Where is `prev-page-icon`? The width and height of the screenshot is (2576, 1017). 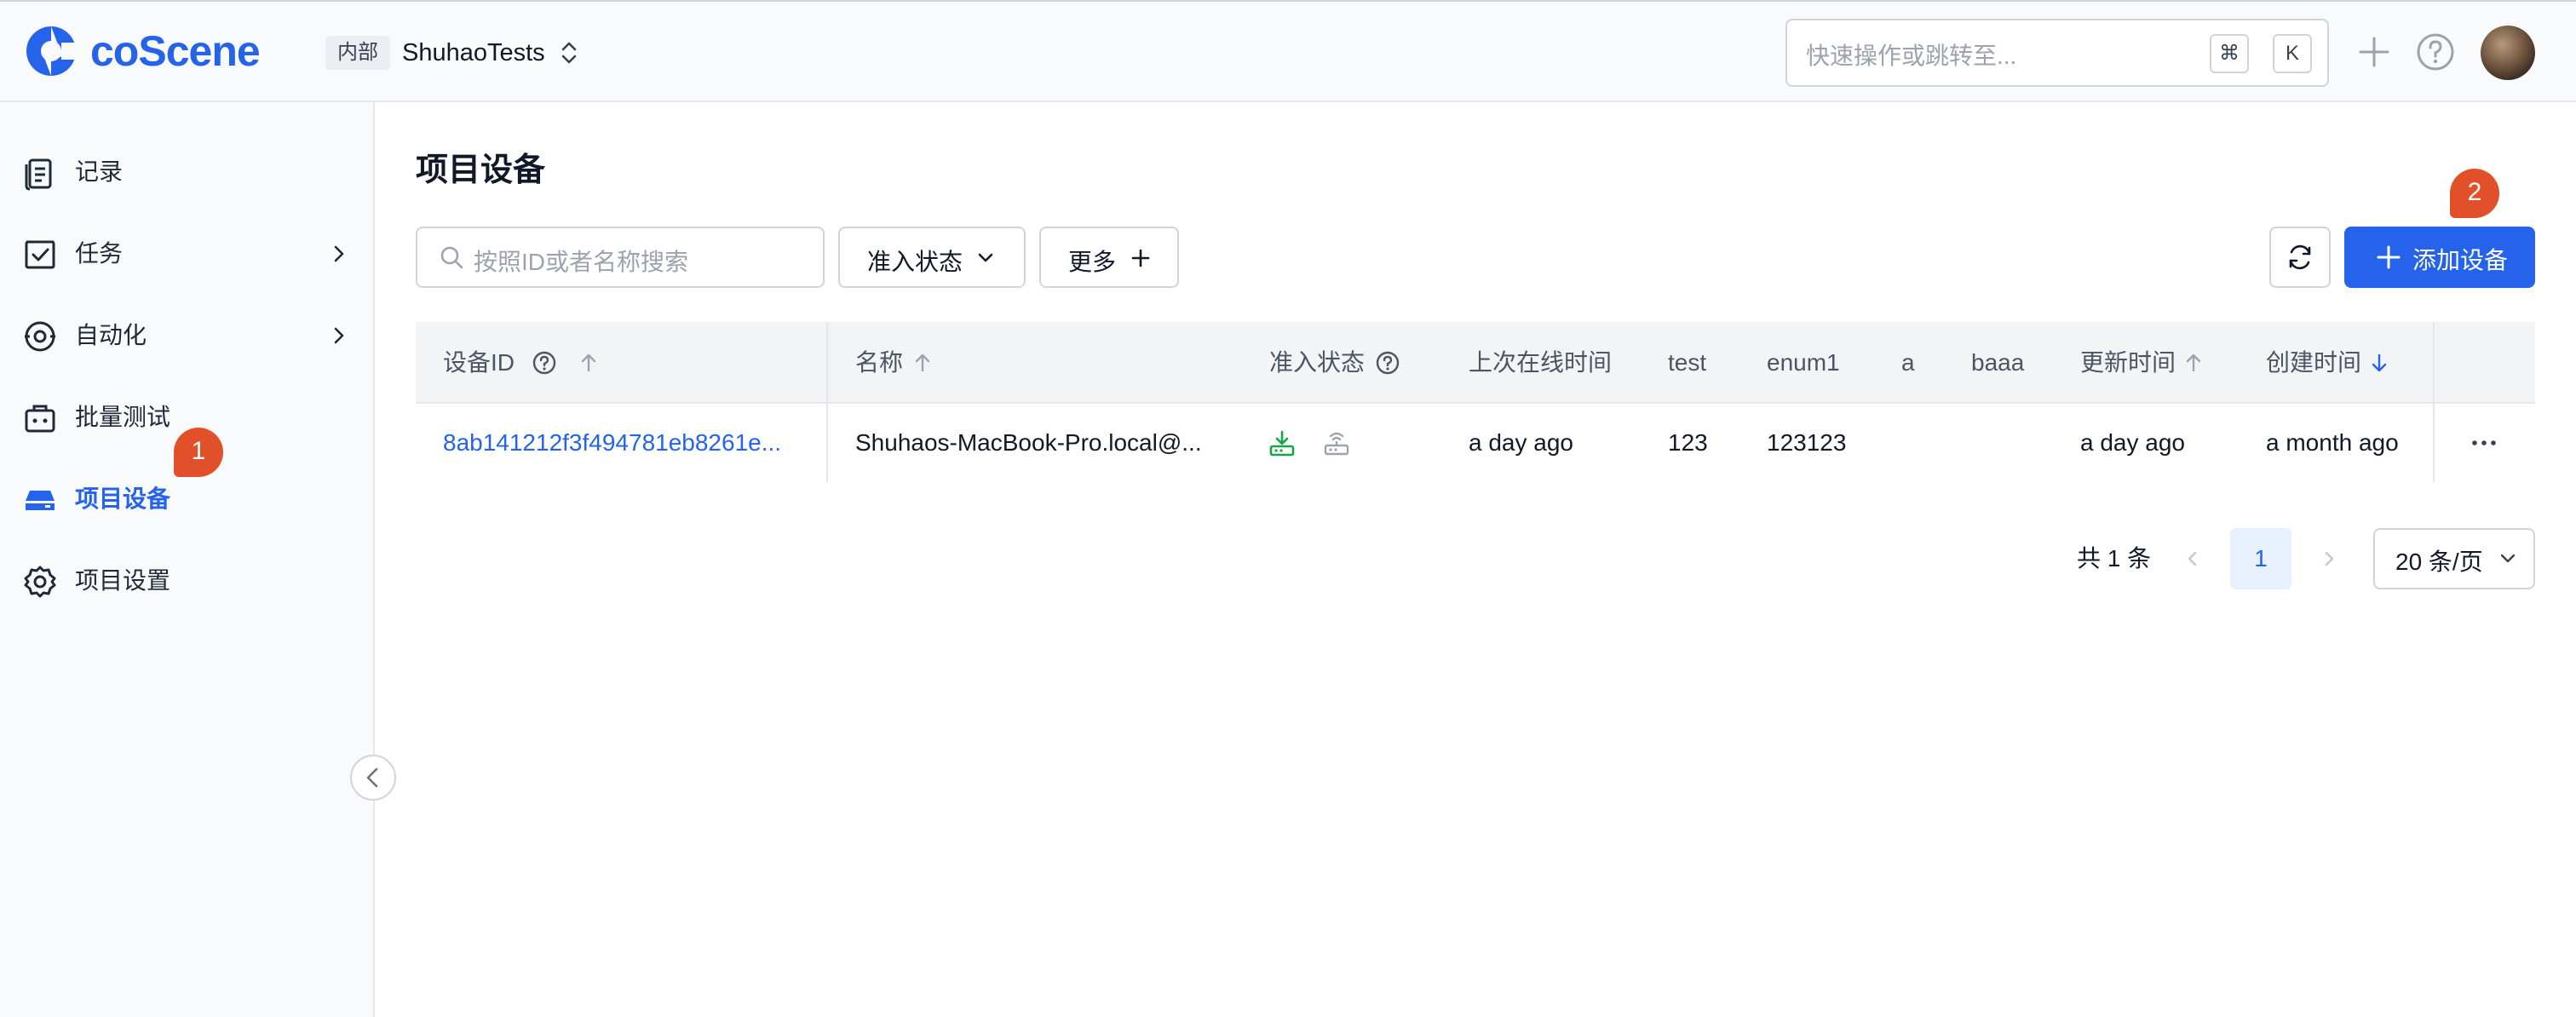 prev-page-icon is located at coordinates (2192, 559).